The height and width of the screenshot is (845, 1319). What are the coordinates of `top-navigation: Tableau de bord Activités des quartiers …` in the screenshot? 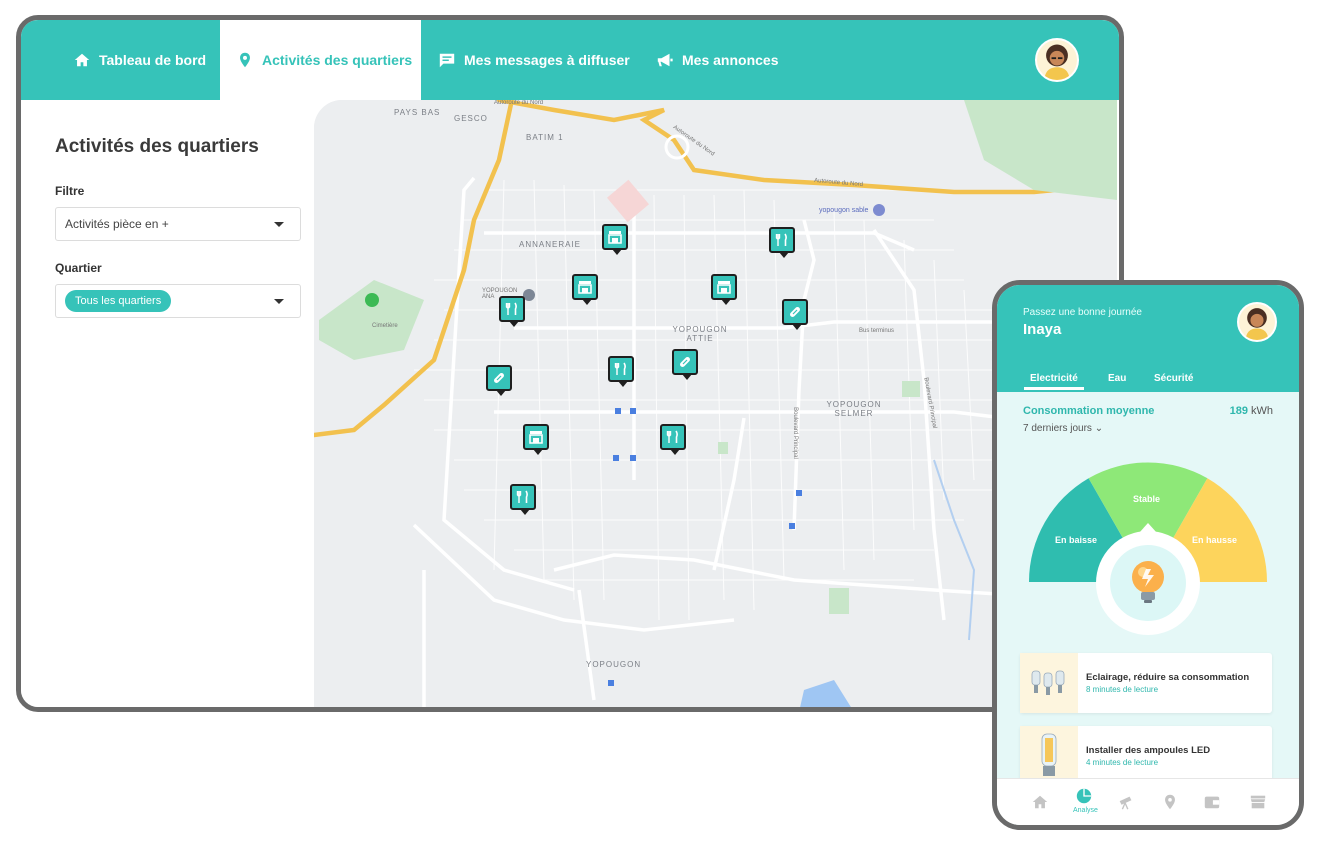 It's located at (570, 60).